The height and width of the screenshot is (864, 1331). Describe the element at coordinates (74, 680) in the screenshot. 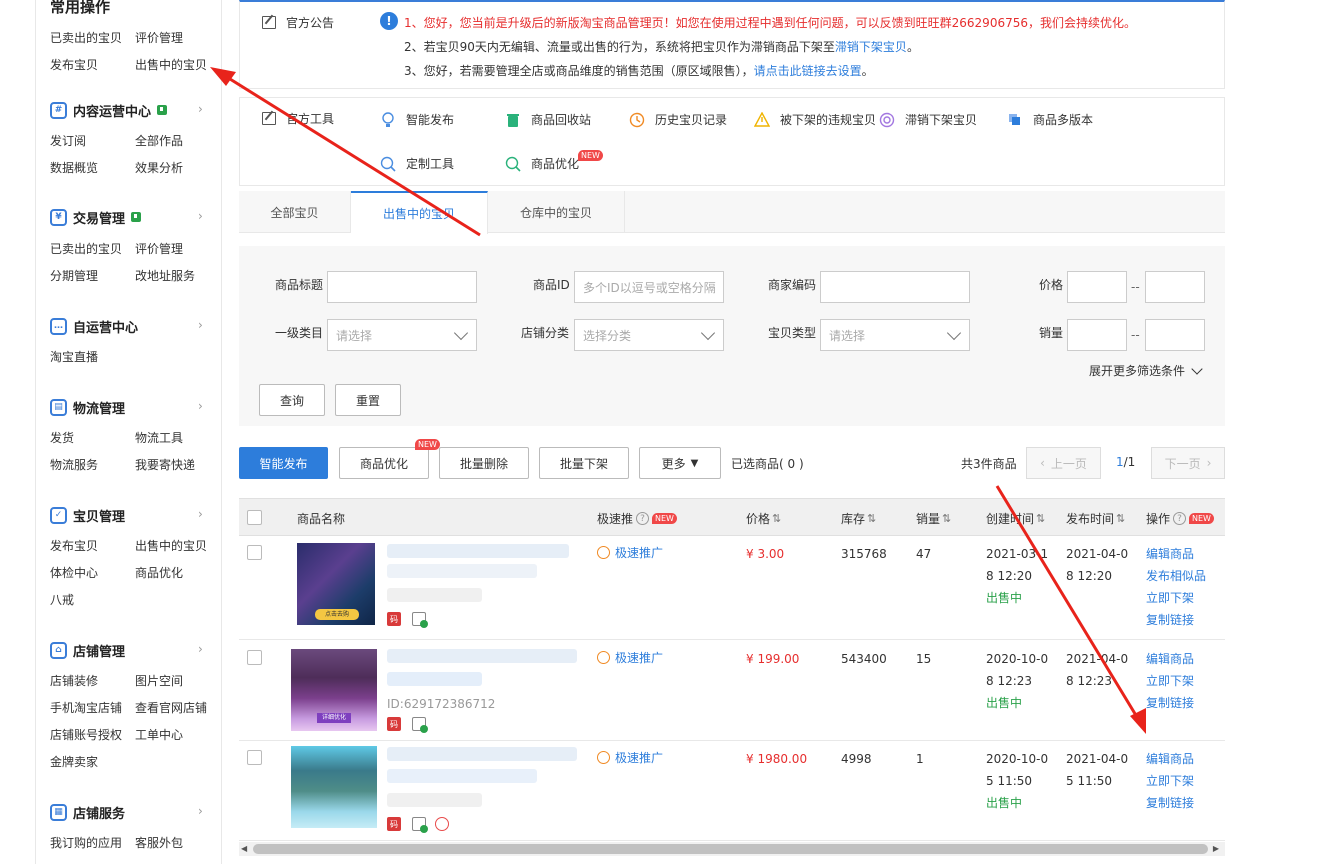

I see `sidebar-item: 店铺装修` at that location.